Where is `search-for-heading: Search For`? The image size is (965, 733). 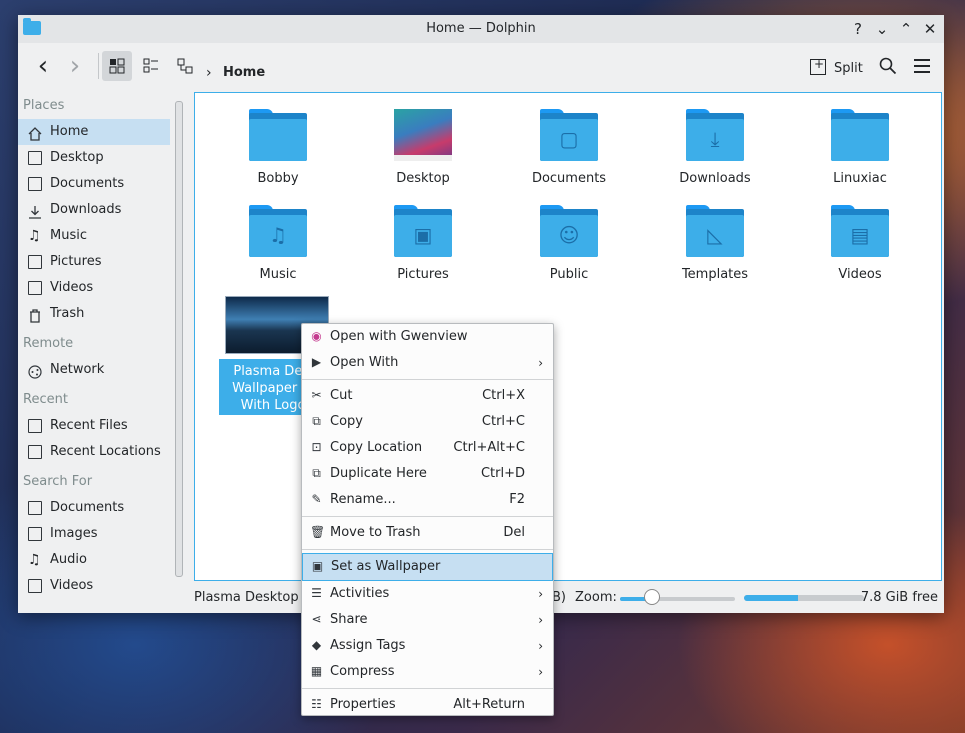 search-for-heading: Search For is located at coordinates (58, 481).